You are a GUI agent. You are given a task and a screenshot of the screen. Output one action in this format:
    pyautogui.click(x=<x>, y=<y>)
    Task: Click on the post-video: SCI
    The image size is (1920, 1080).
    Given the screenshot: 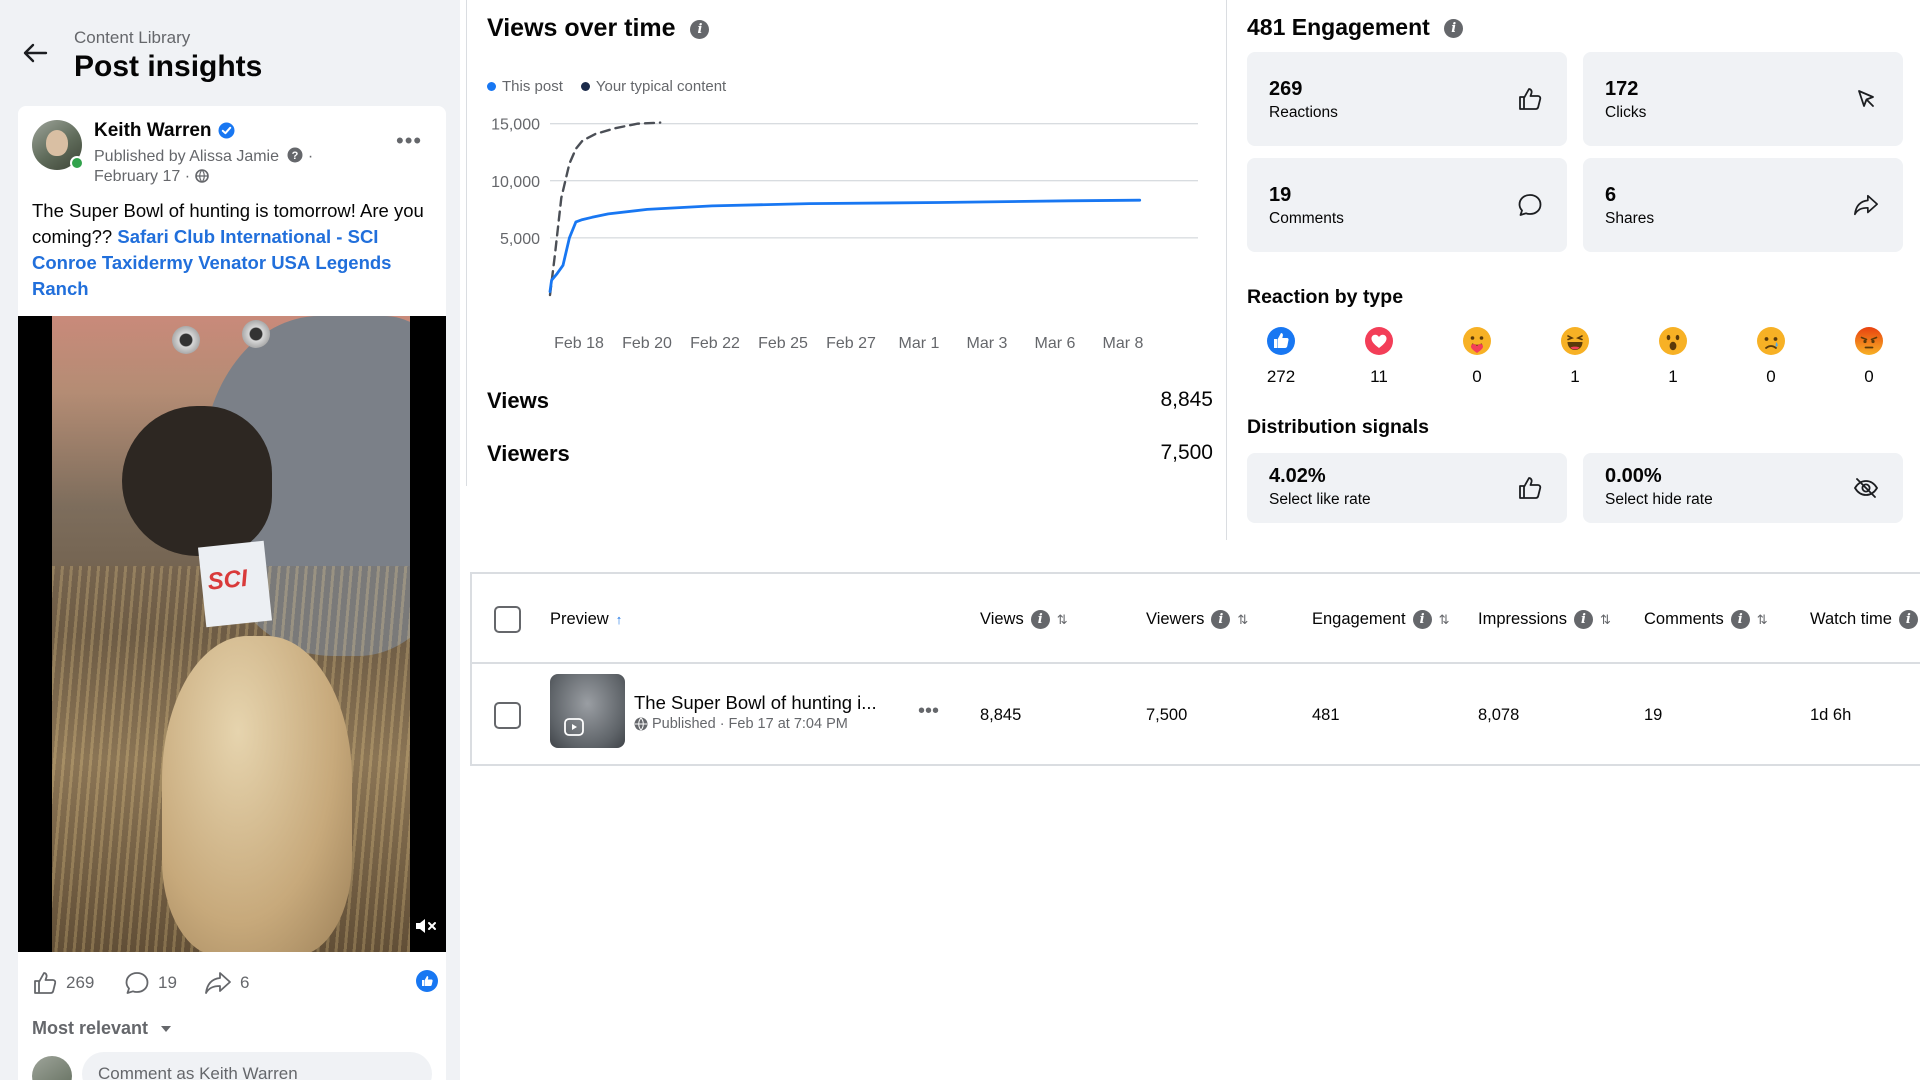 What is the action you would take?
    pyautogui.click(x=232, y=634)
    